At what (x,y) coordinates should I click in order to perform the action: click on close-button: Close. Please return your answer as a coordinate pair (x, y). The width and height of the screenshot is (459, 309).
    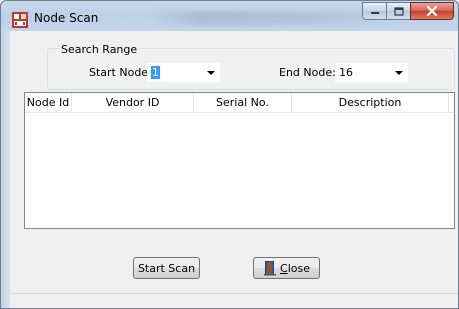
    Looking at the image, I should click on (286, 268).